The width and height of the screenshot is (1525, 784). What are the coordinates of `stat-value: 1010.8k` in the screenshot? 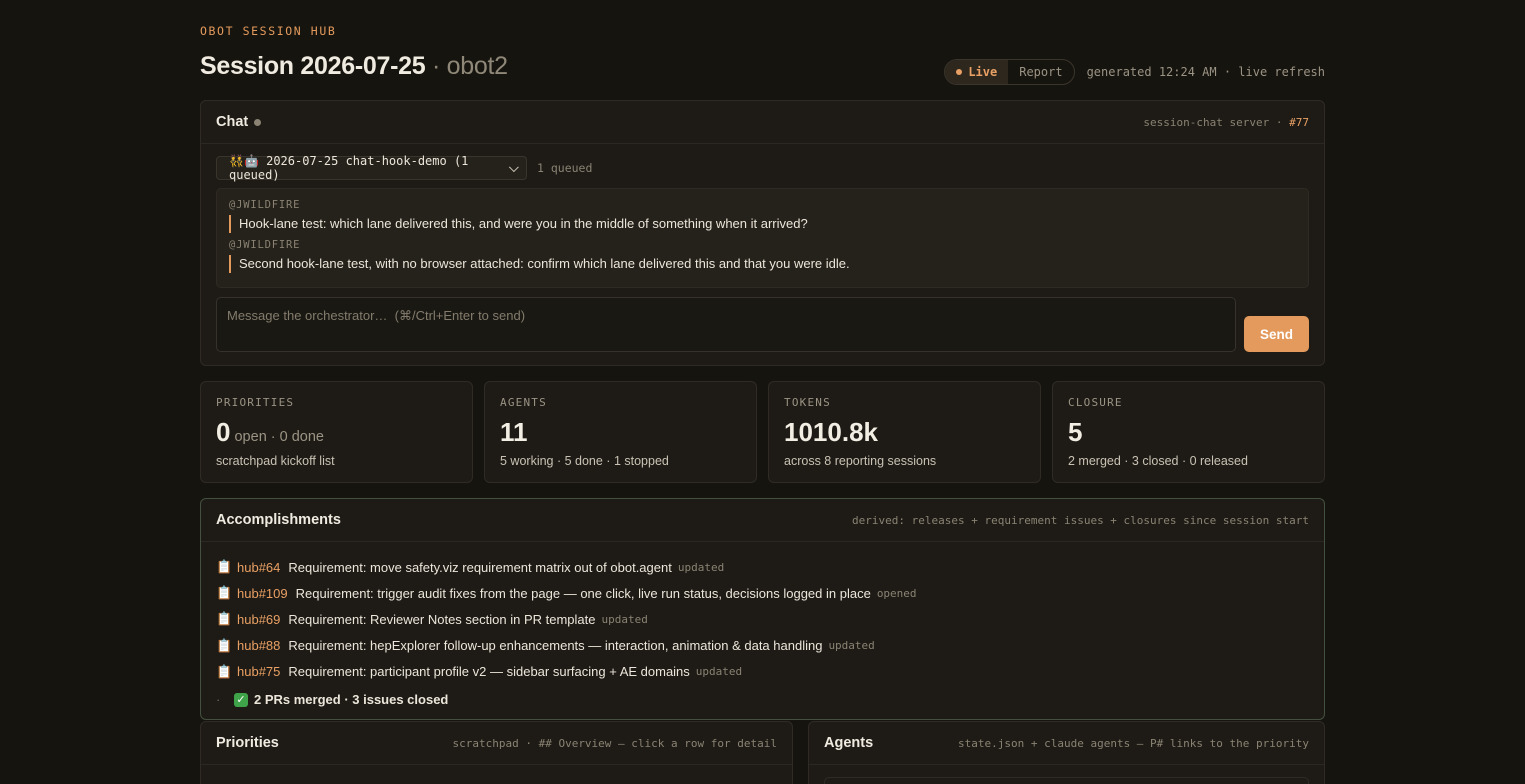 It's located at (904, 432).